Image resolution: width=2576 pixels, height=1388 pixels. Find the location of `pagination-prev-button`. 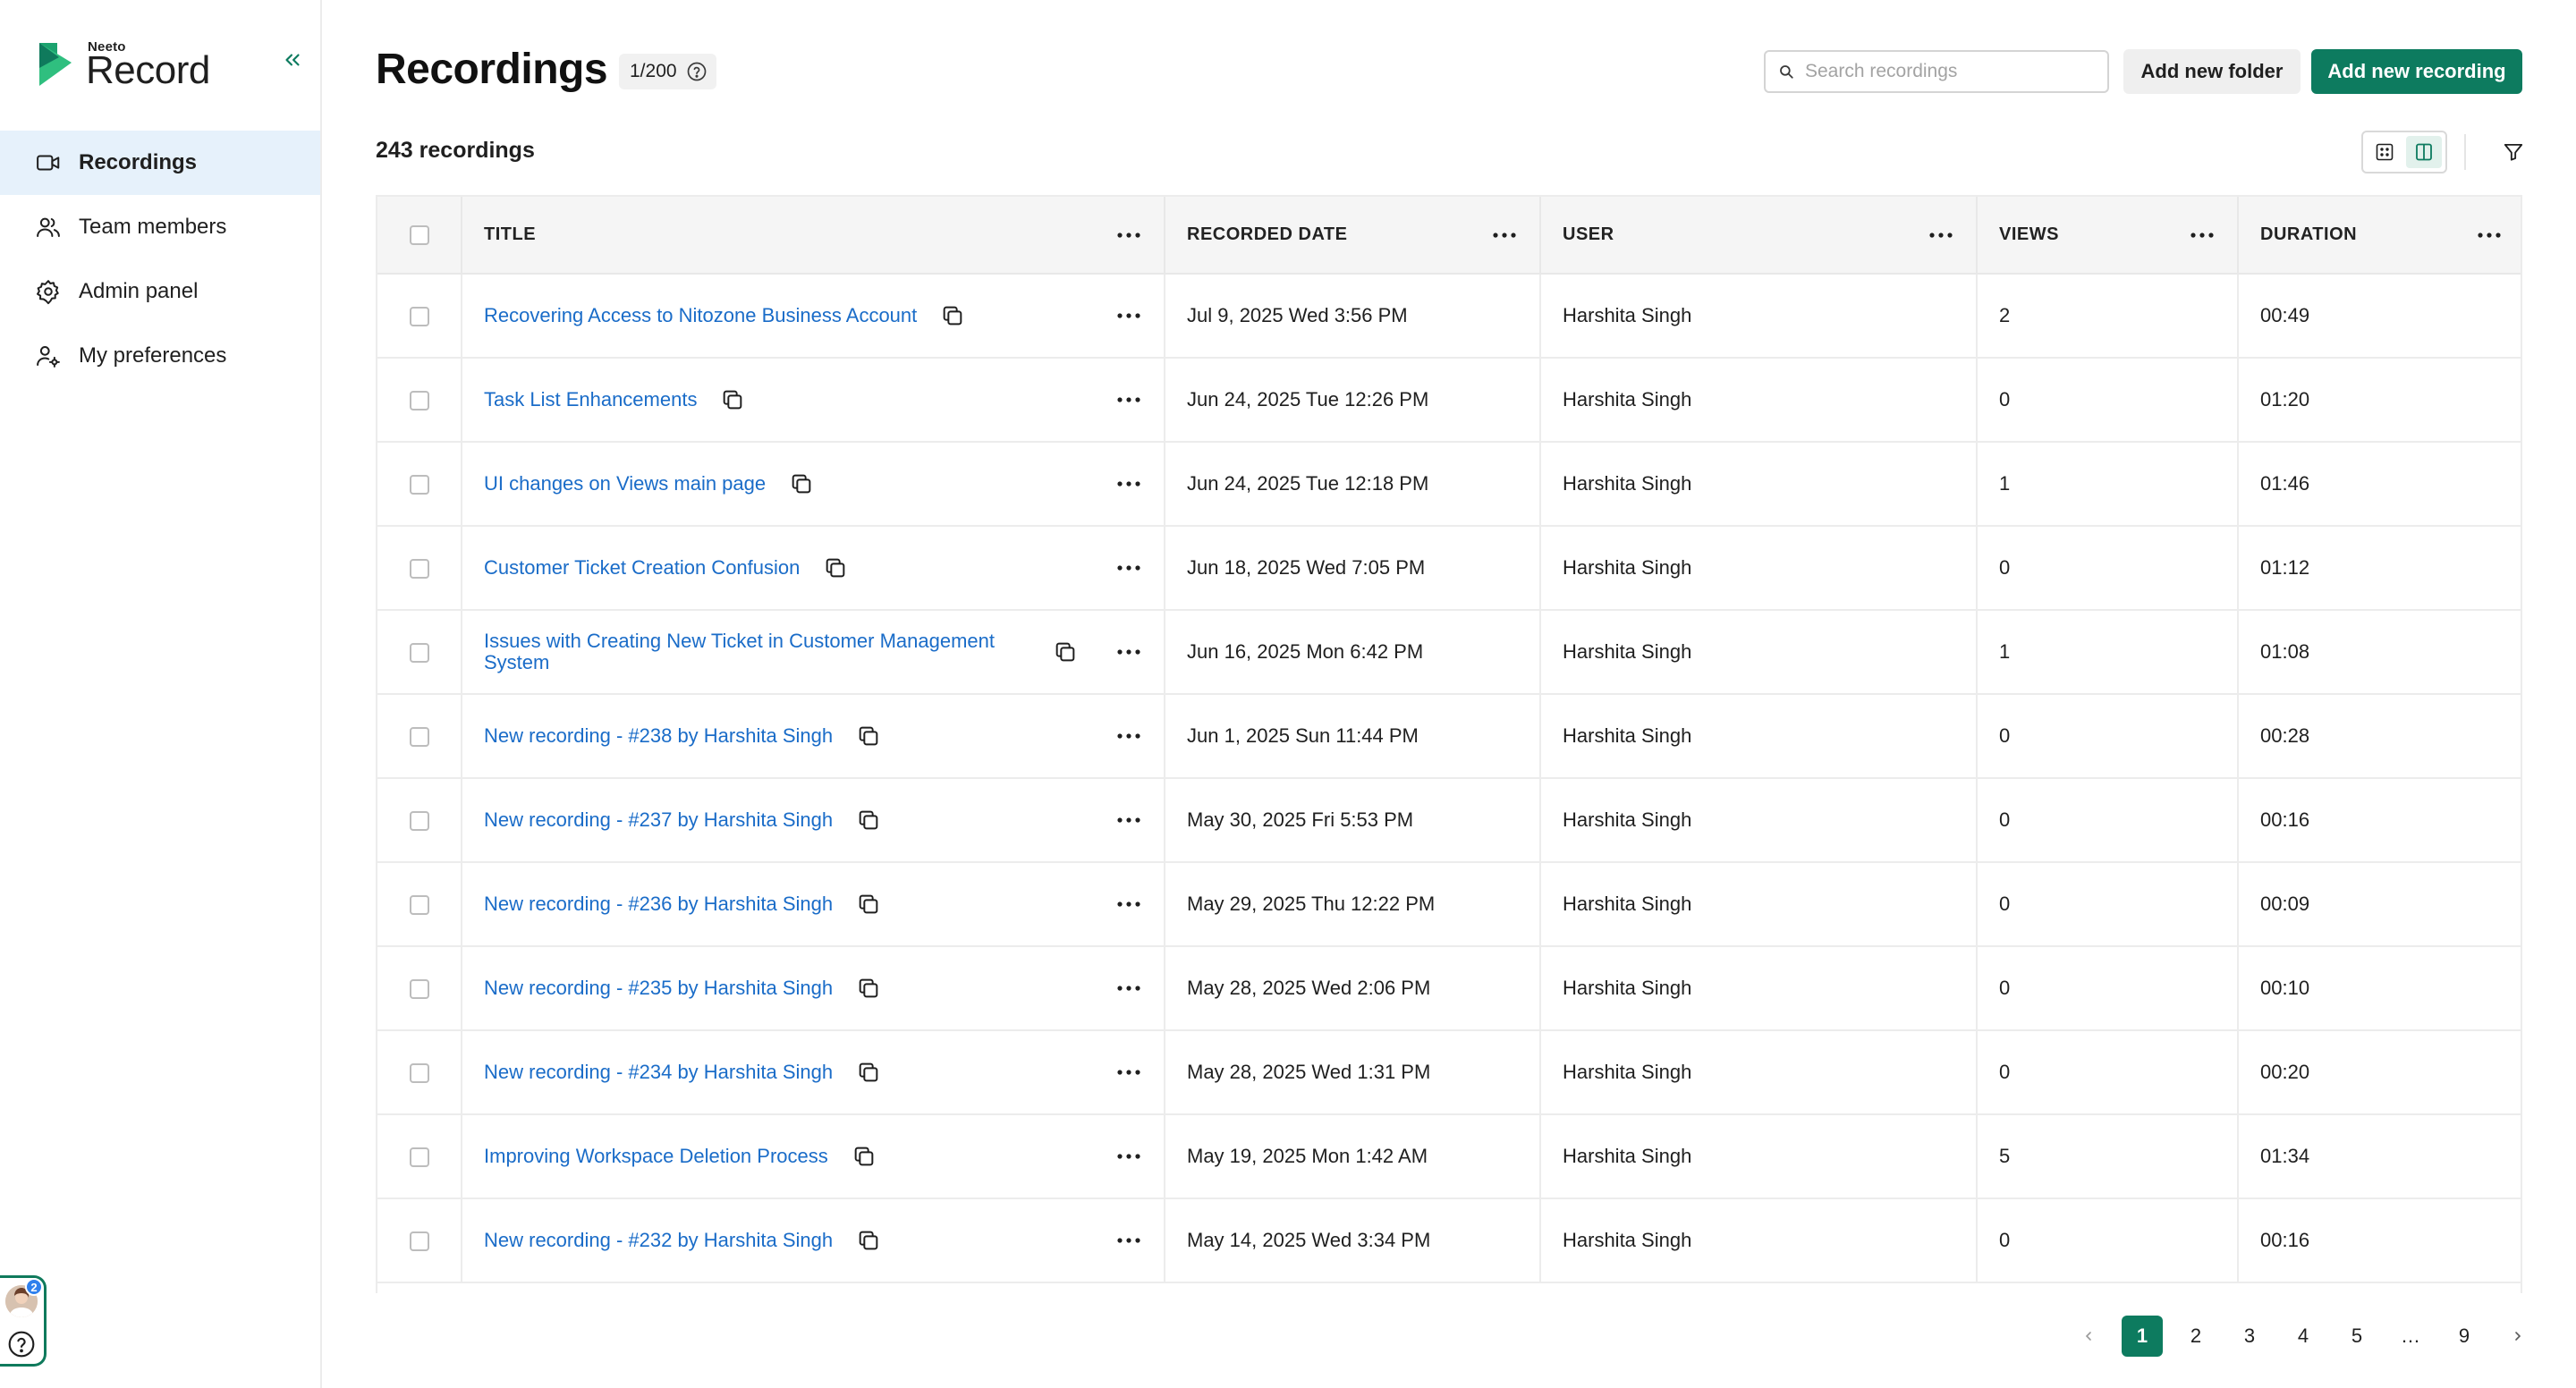

pagination-prev-button is located at coordinates (2088, 1336).